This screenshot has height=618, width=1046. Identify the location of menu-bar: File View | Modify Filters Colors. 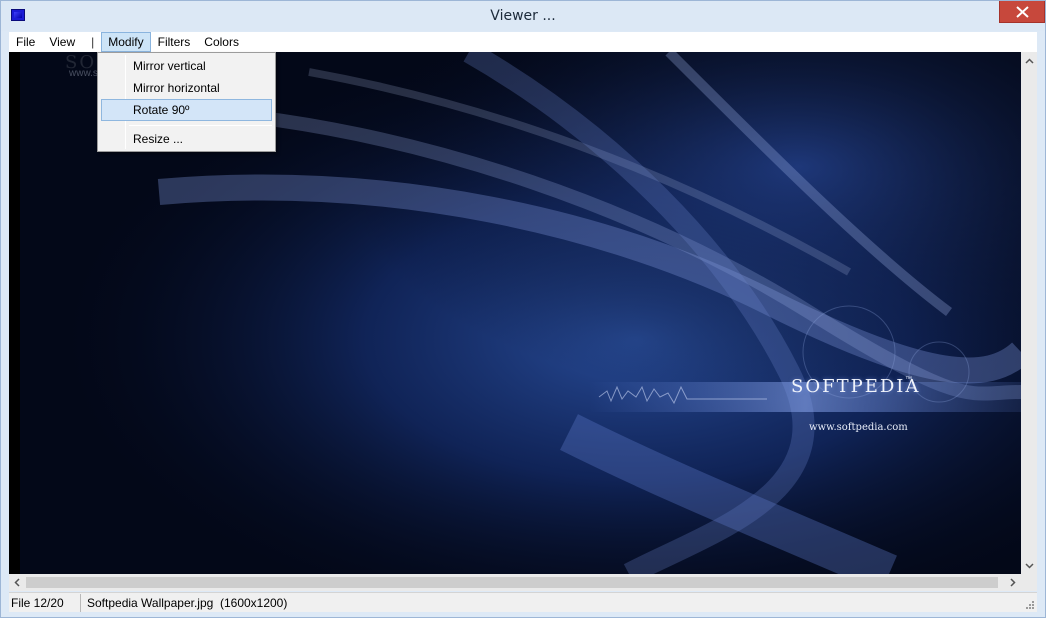
(523, 42).